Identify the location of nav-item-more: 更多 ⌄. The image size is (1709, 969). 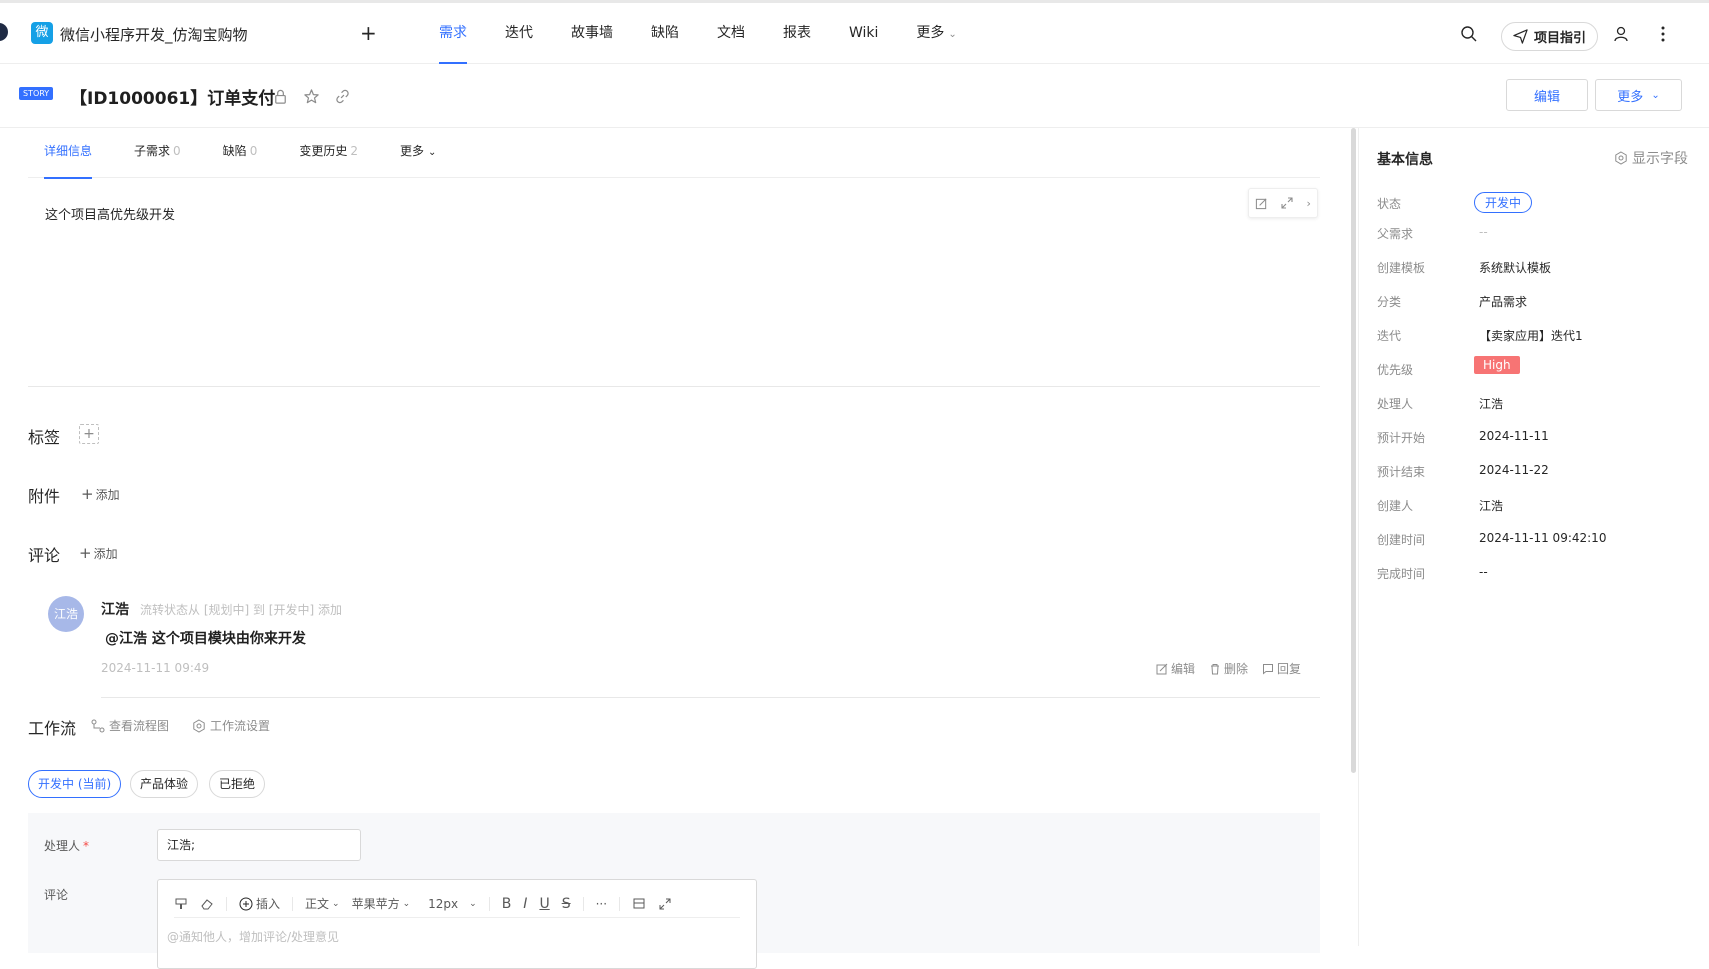
(936, 33).